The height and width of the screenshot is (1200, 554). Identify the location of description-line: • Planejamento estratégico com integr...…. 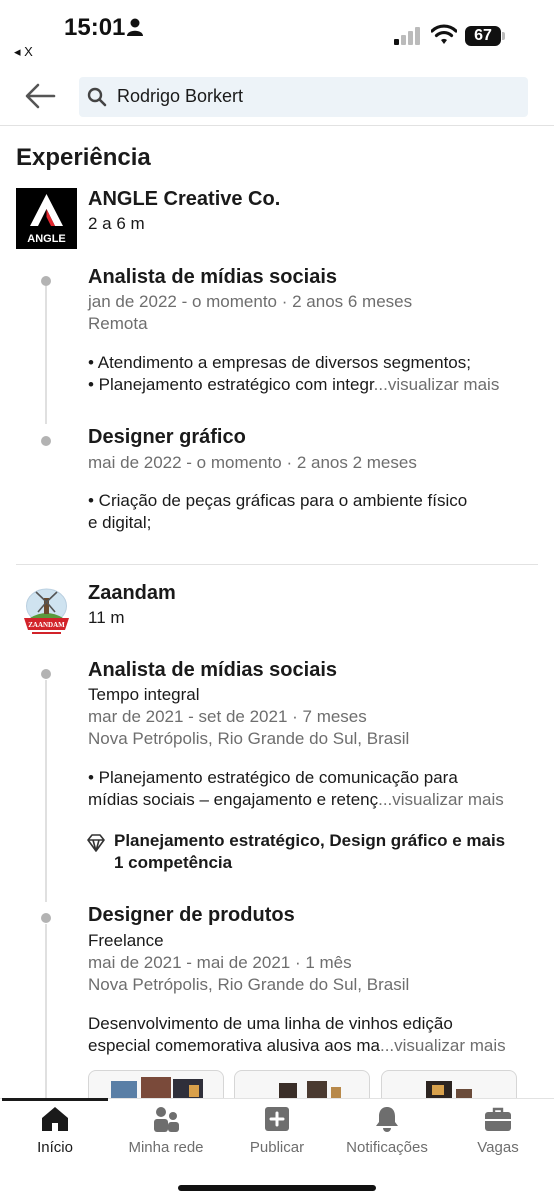
(314, 385).